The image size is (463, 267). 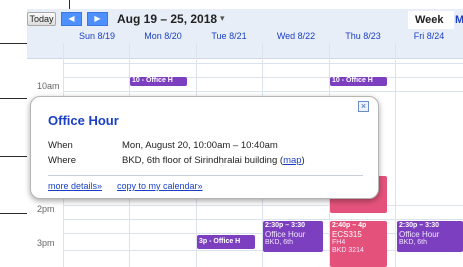 What do you see at coordinates (245, 51) in the screenshot?
I see `all-day-row` at bounding box center [245, 51].